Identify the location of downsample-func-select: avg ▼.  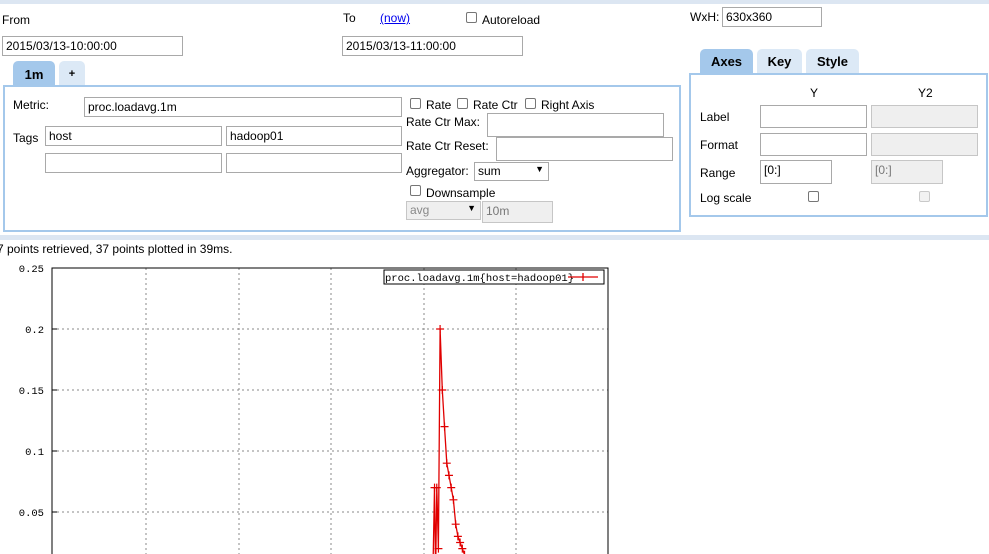
(443, 210).